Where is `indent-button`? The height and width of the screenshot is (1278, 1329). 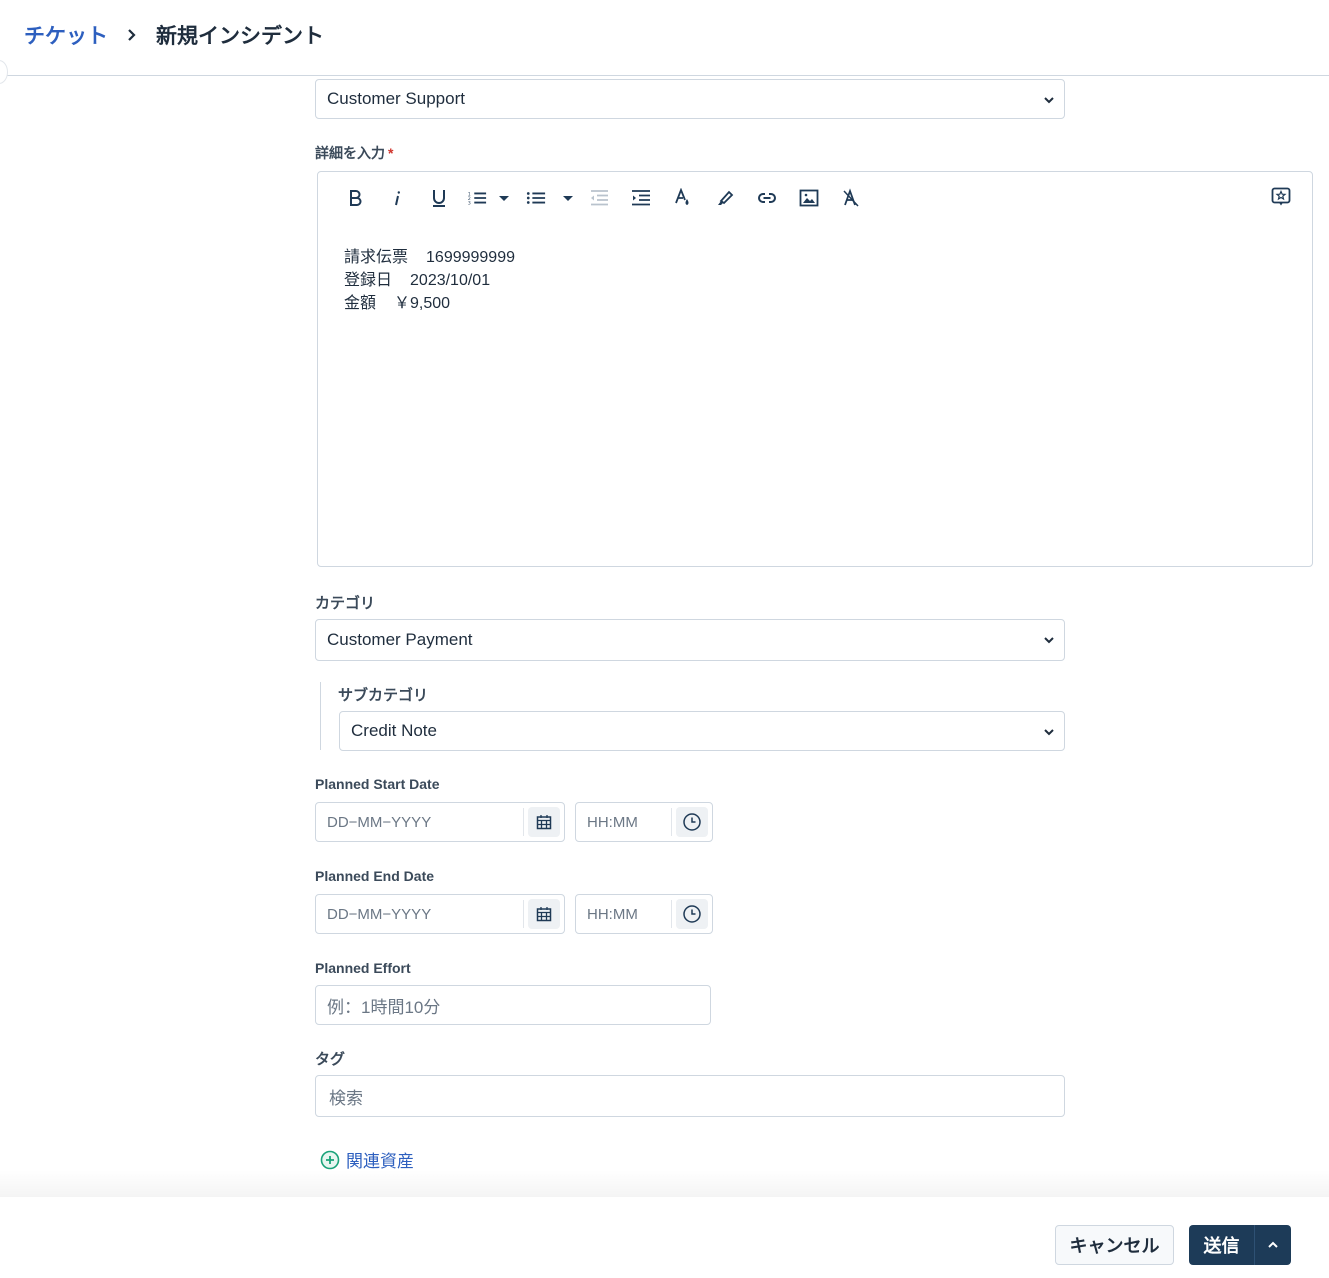
indent-button is located at coordinates (641, 198).